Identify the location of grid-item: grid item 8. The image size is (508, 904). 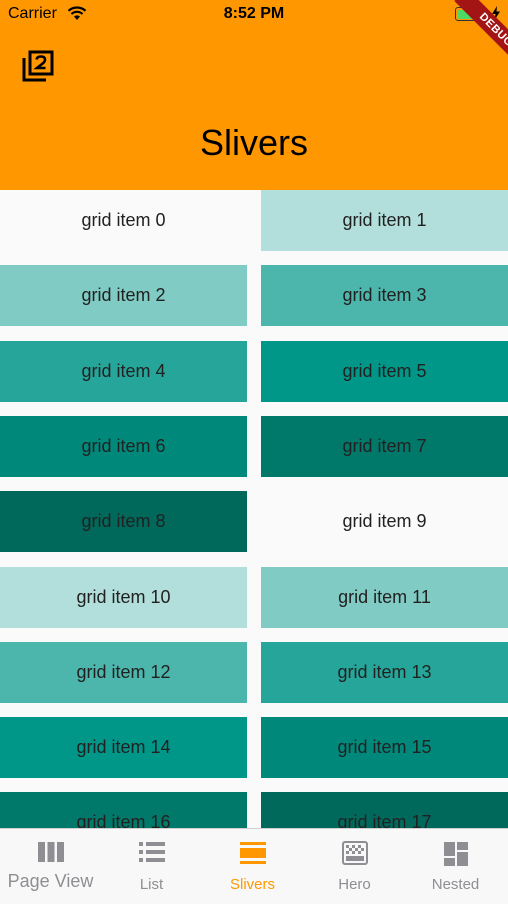
(123, 522).